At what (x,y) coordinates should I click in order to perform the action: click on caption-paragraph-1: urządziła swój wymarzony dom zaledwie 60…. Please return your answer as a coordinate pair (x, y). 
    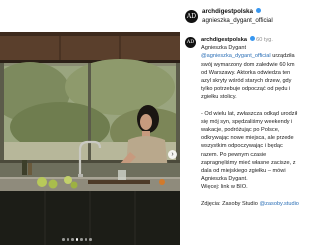
    Looking at the image, I should click on (248, 77).